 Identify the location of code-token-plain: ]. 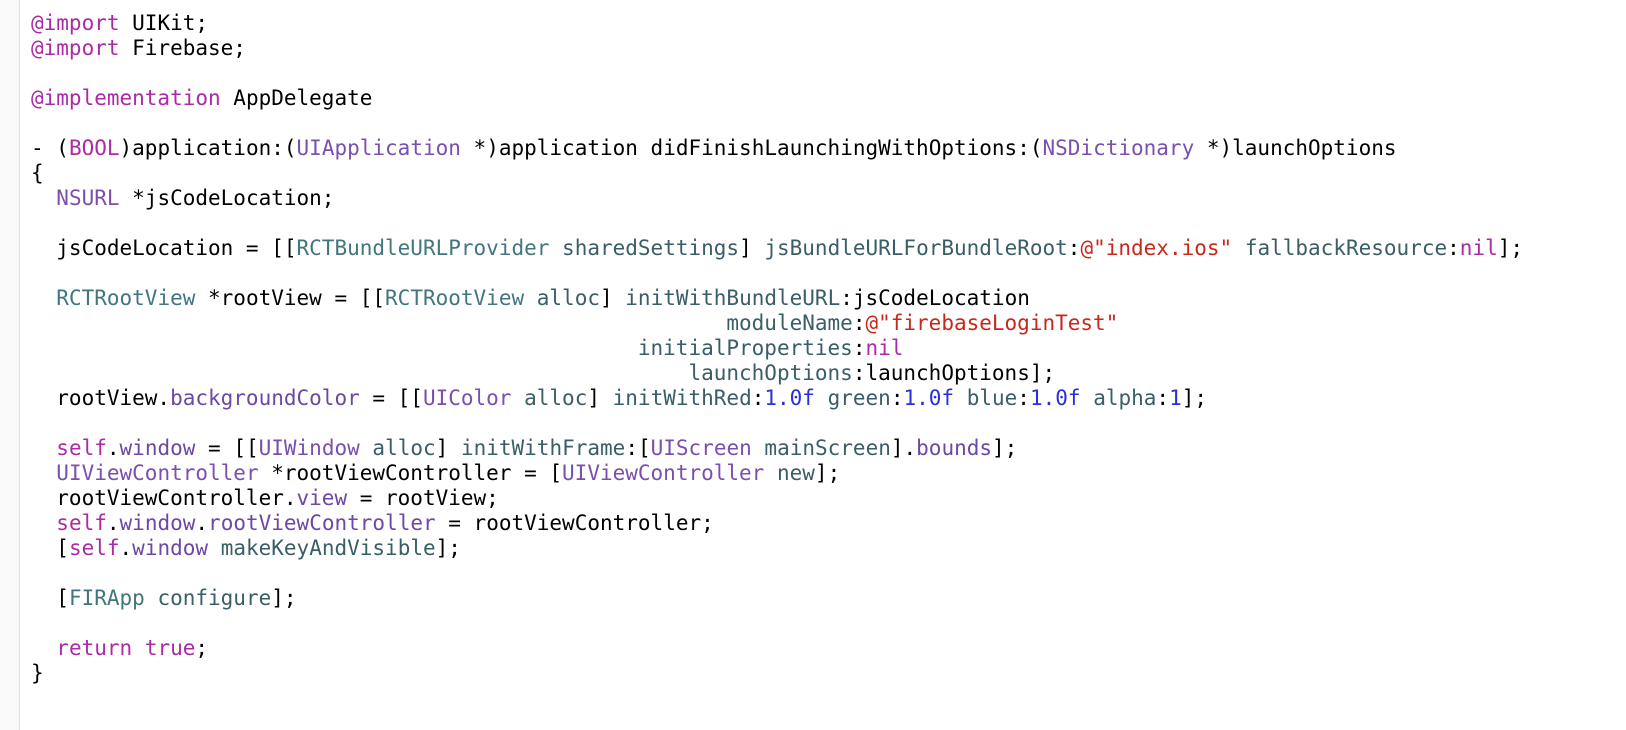
(600, 398).